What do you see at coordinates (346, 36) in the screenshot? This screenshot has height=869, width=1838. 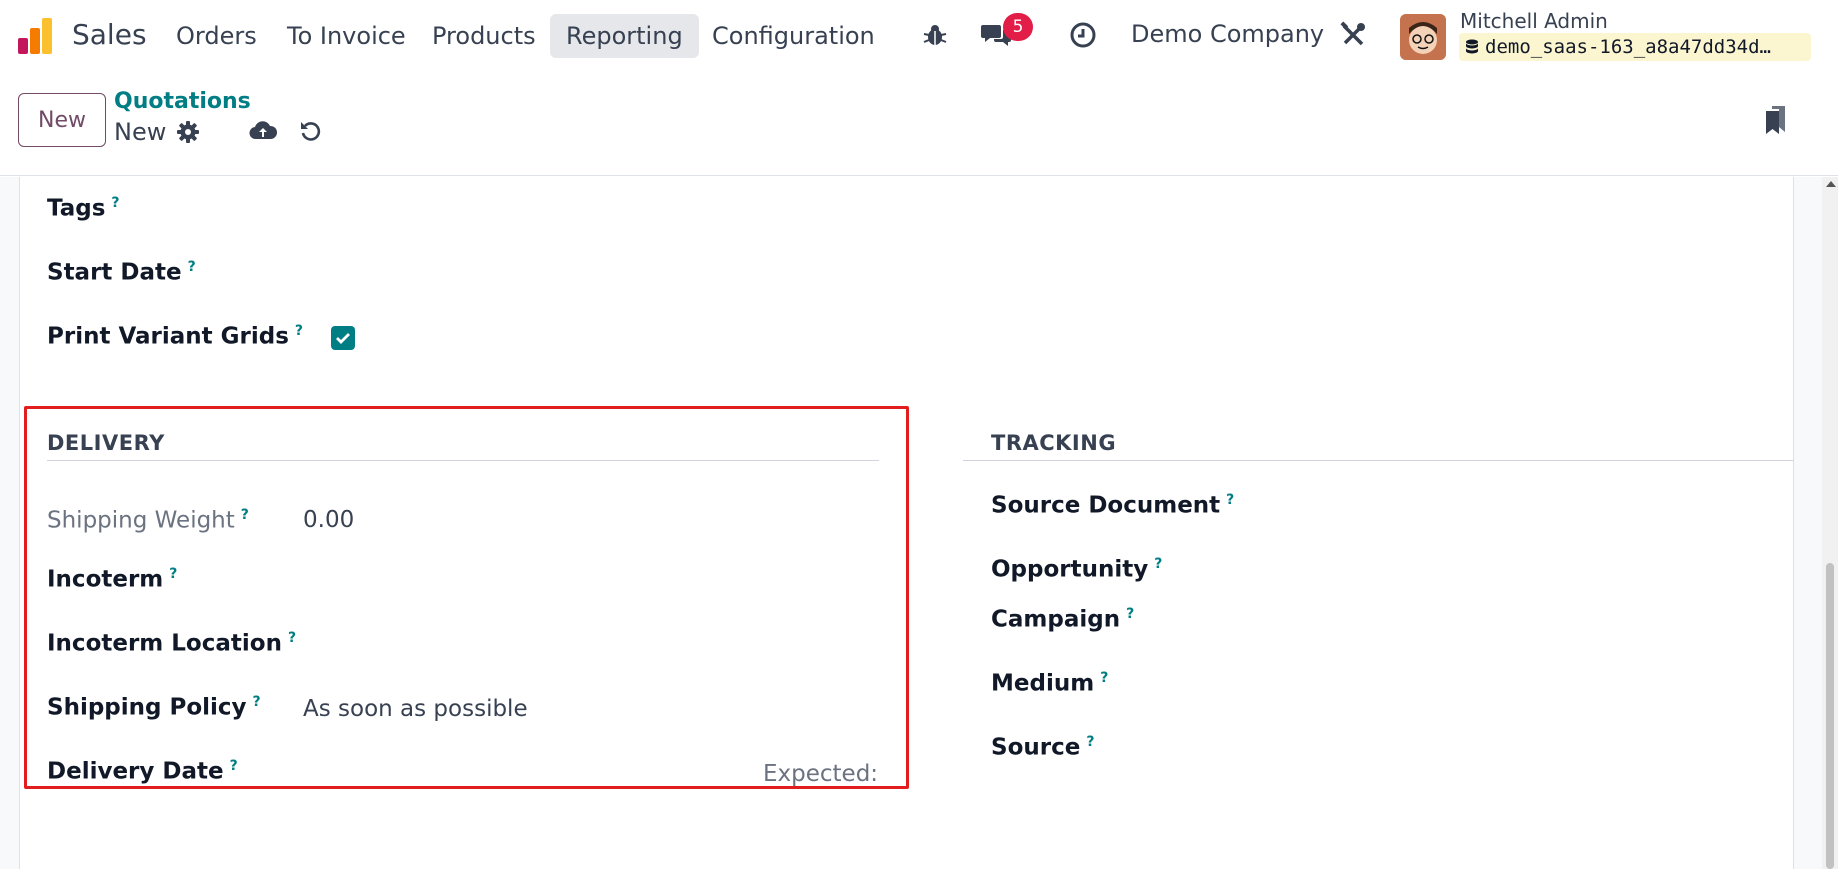 I see `menu-to-invoice: To Invoice` at bounding box center [346, 36].